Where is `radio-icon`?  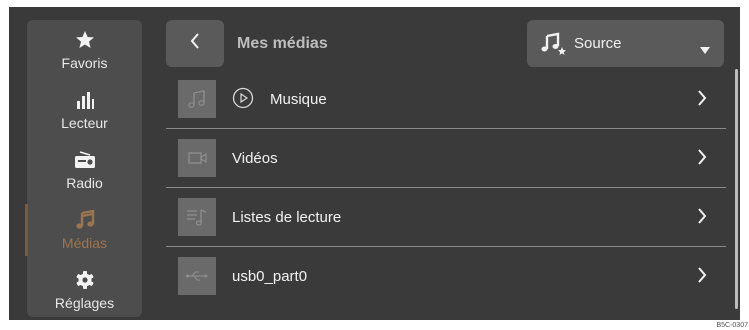
radio-icon is located at coordinates (85, 160).